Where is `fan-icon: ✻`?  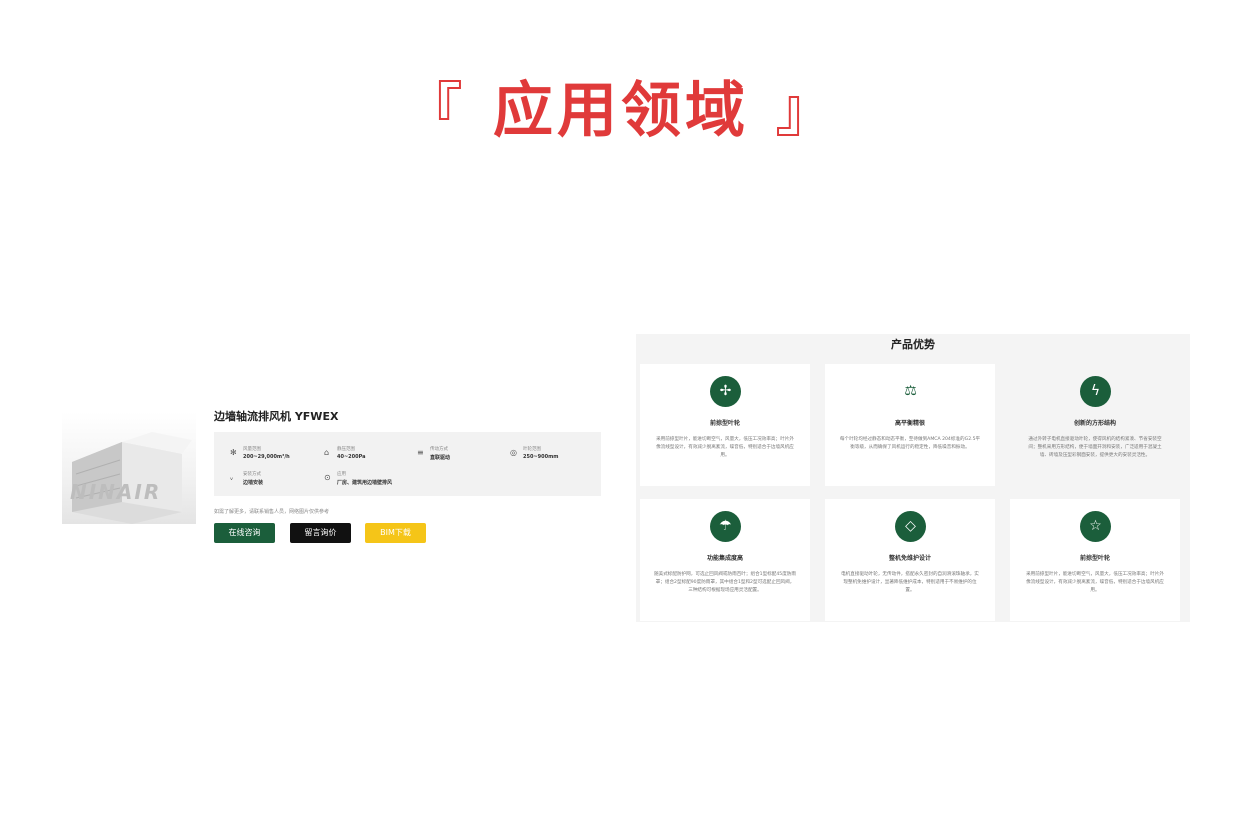 fan-icon: ✻ is located at coordinates (233, 452).